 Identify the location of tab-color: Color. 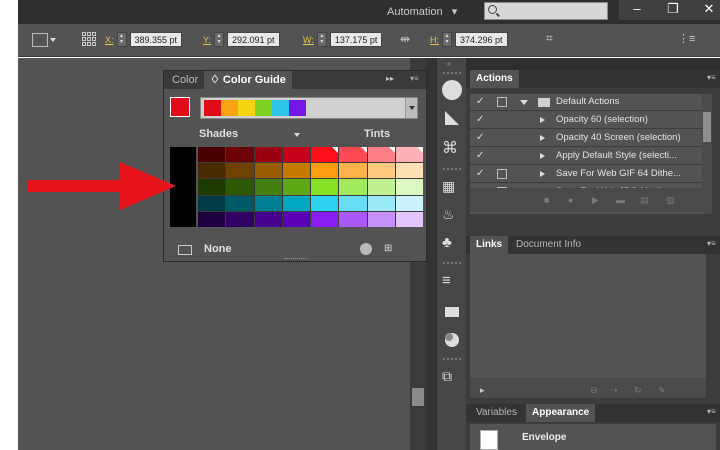
(185, 80).